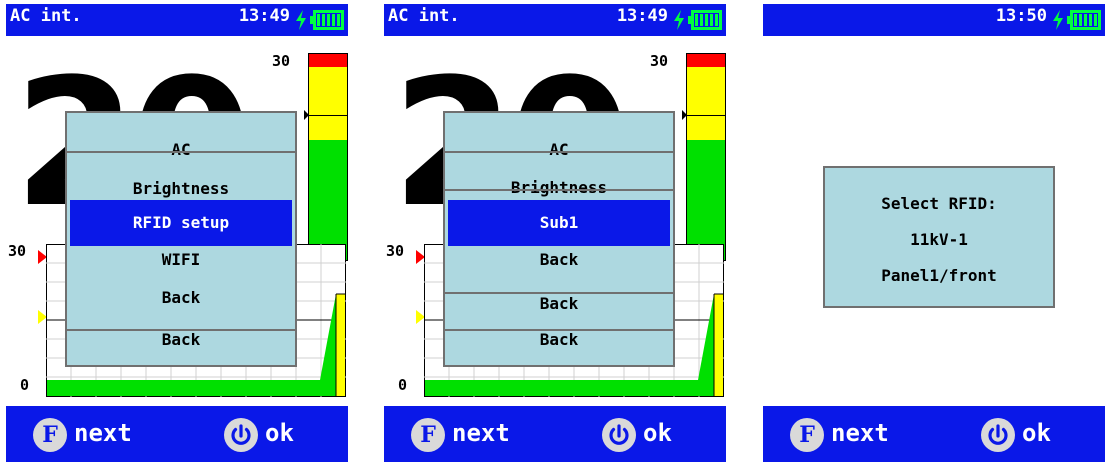 Image resolution: width=1105 pixels, height=462 pixels. I want to click on settings-menu: AC Brightness RFID setup WIFI Back Back, so click(181, 239).